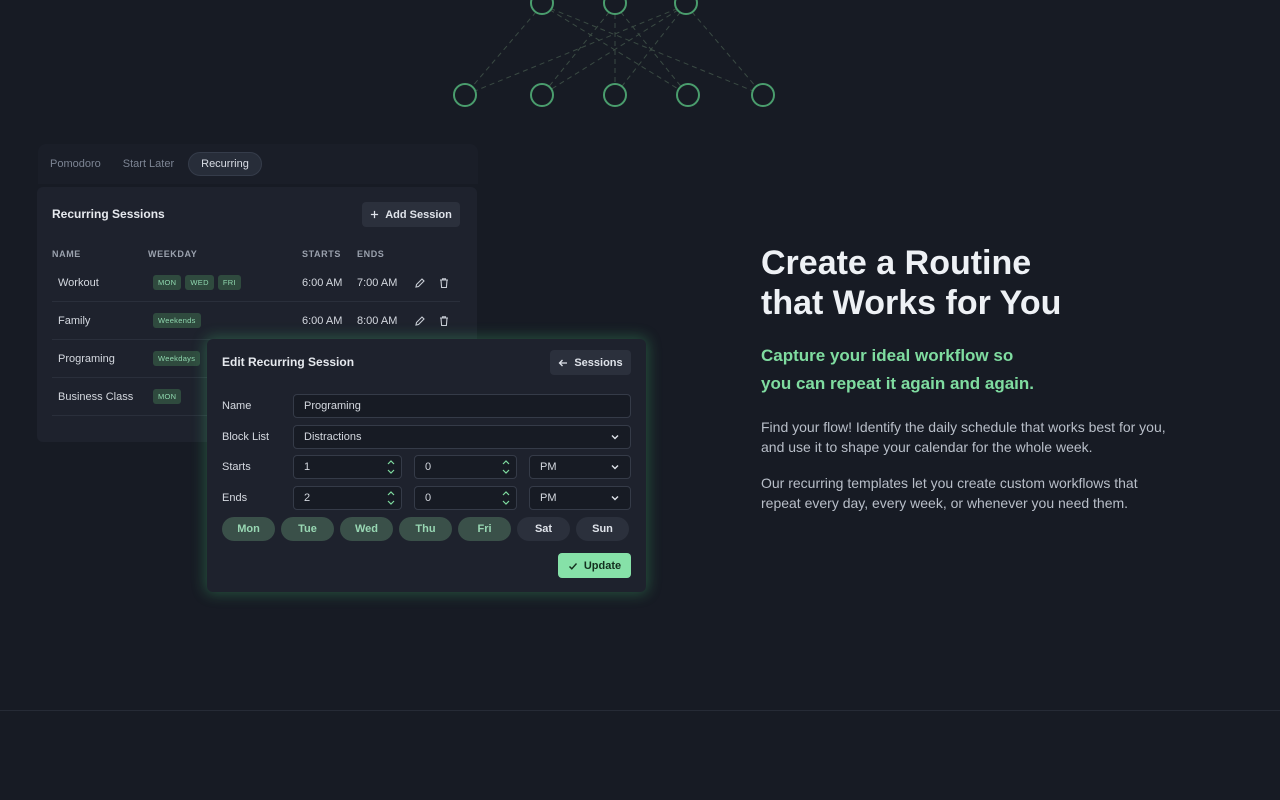 Image resolution: width=1280 pixels, height=800 pixels. I want to click on block-list-value: Distractions, so click(333, 437).